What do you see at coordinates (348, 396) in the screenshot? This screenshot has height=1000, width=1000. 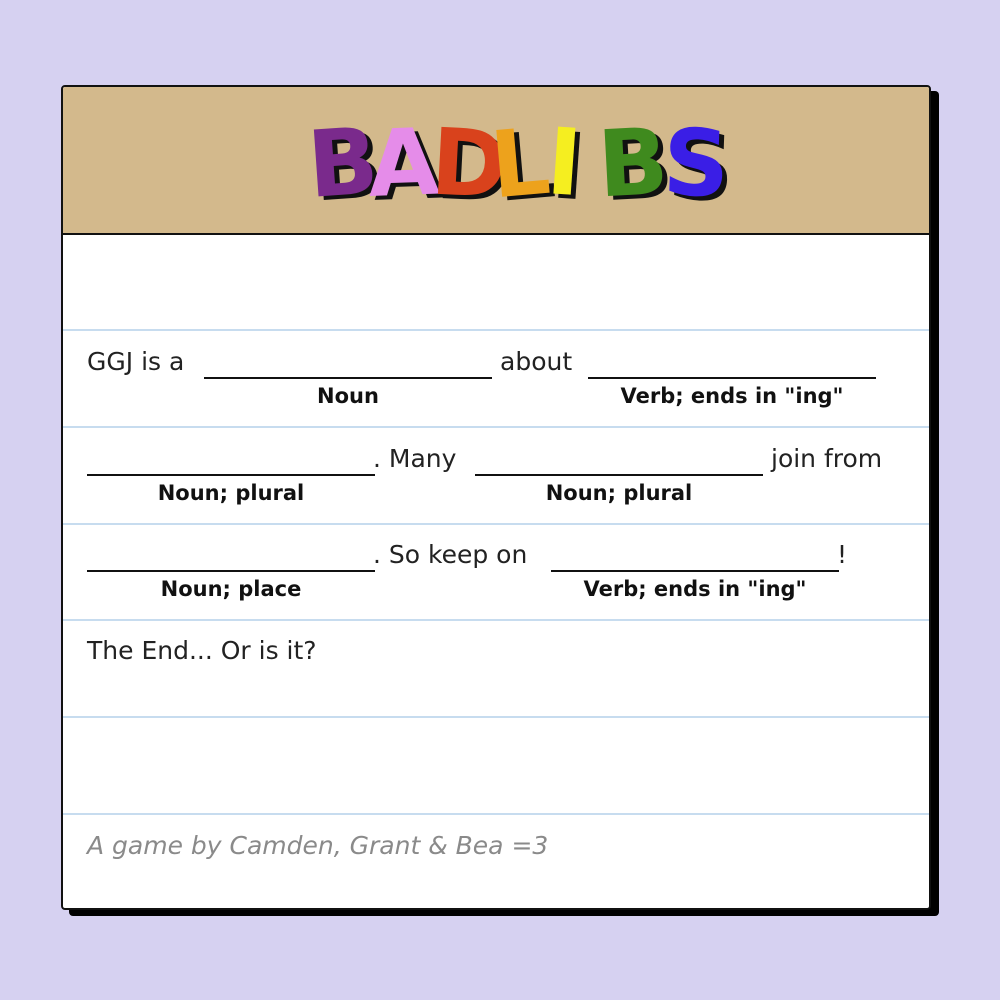 I see `blank-hint: Noun` at bounding box center [348, 396].